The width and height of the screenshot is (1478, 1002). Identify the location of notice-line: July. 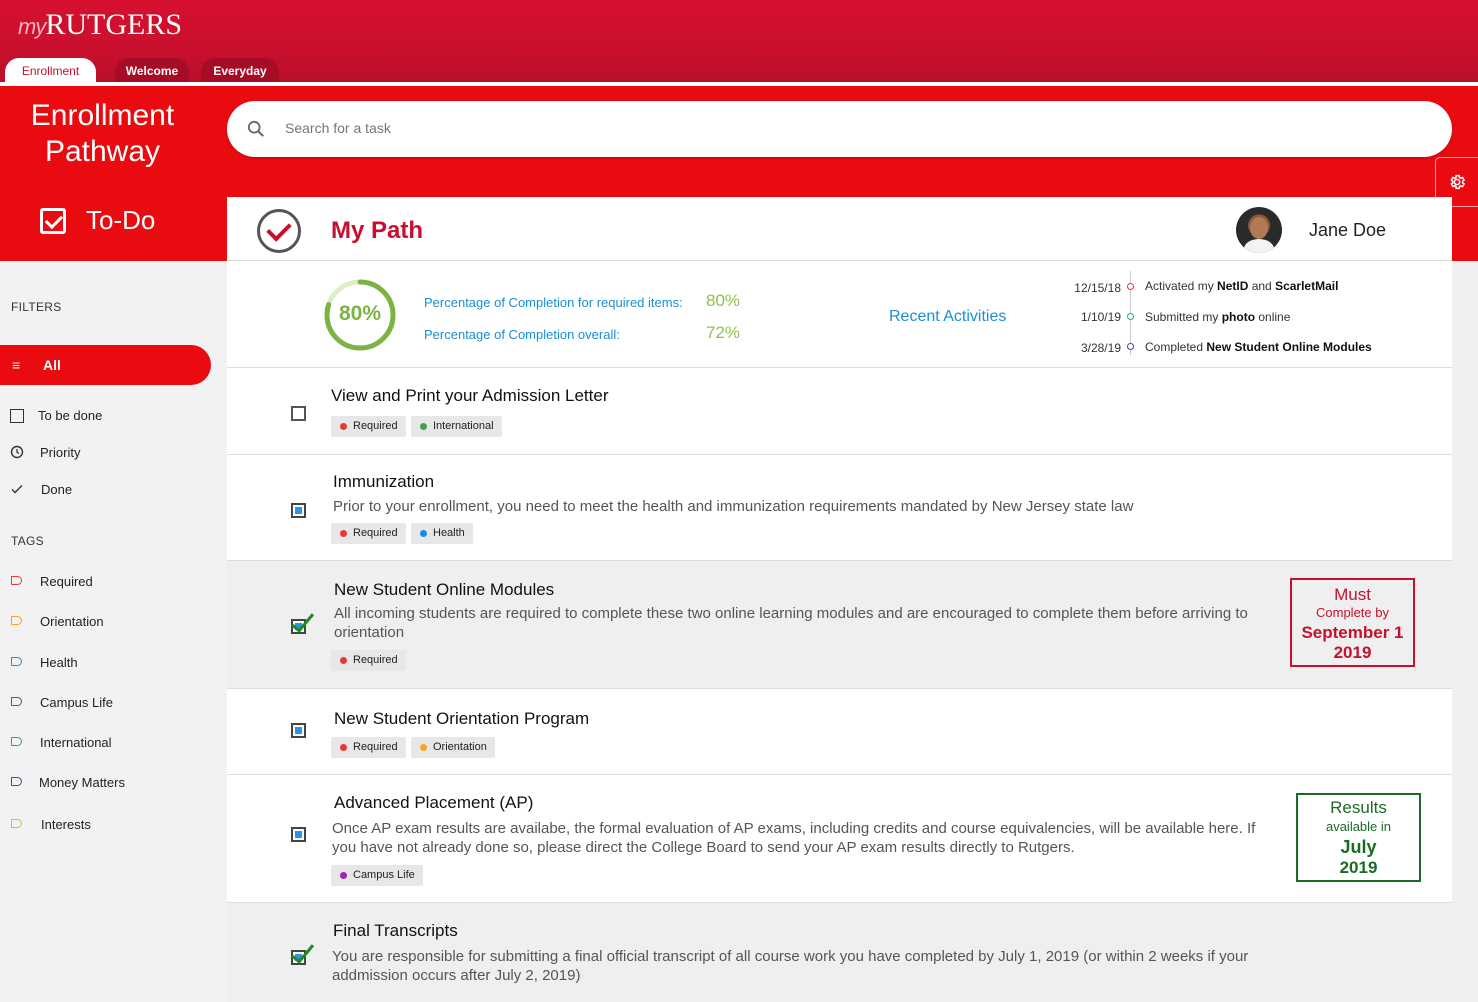
(1358, 847).